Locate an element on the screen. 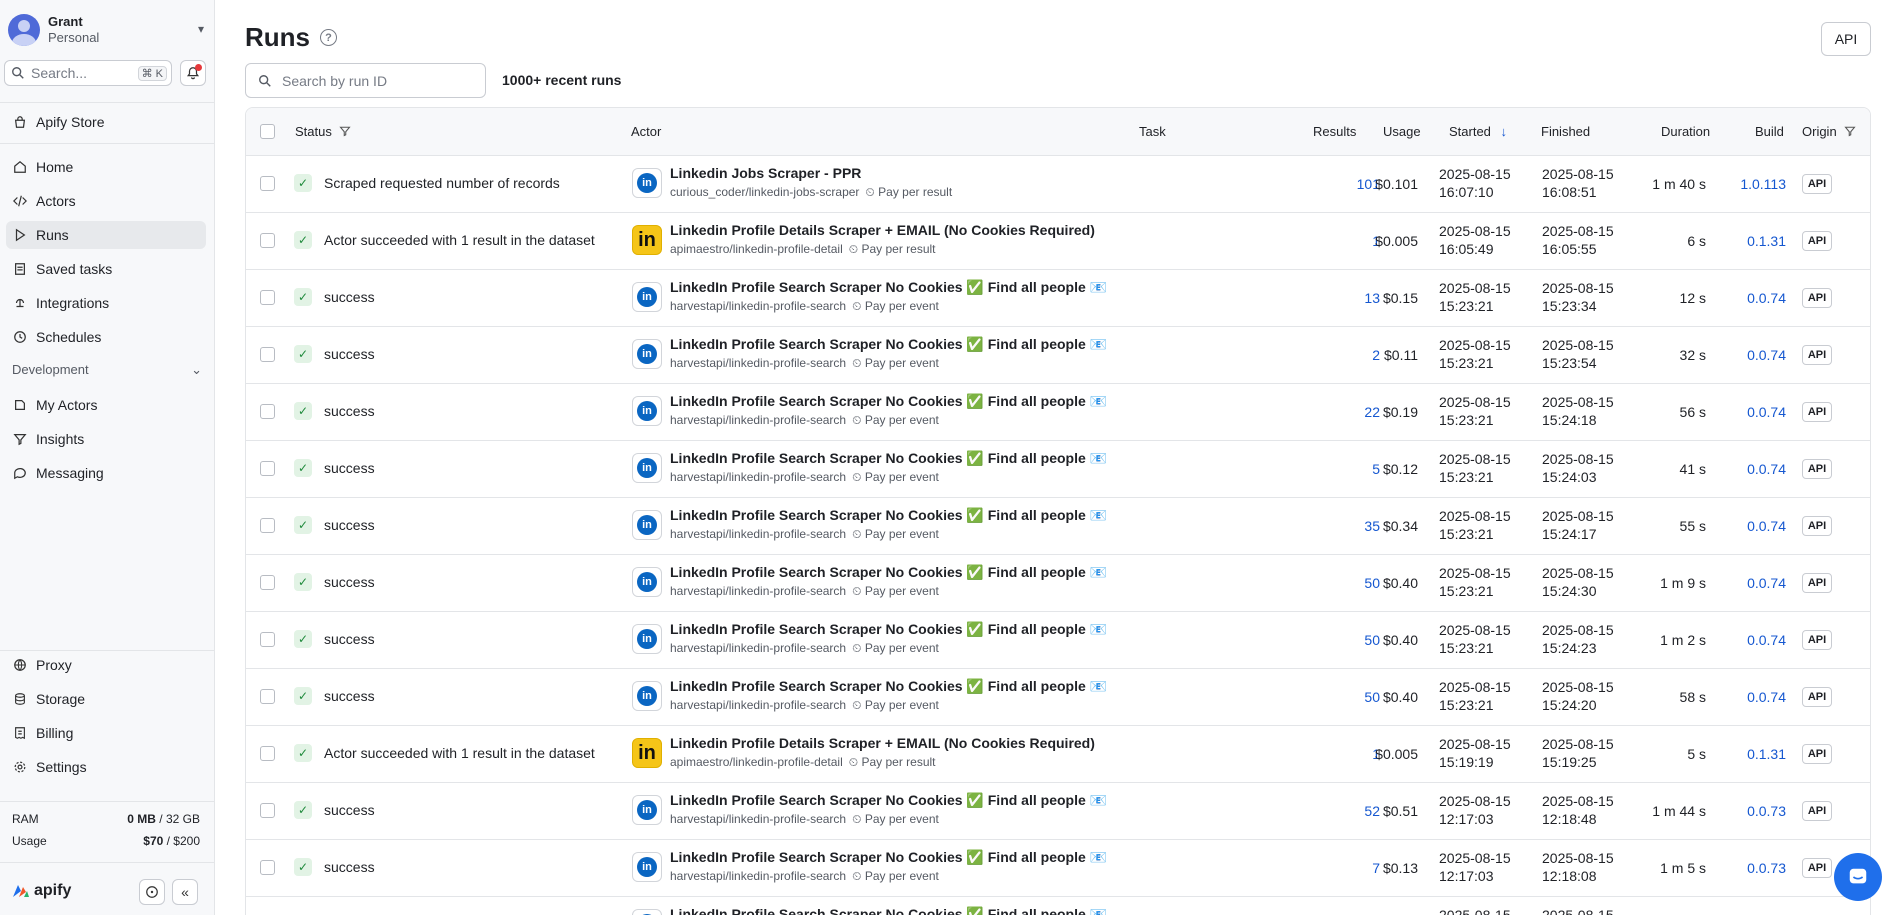  chevron-down-icon: ▾ is located at coordinates (201, 29).